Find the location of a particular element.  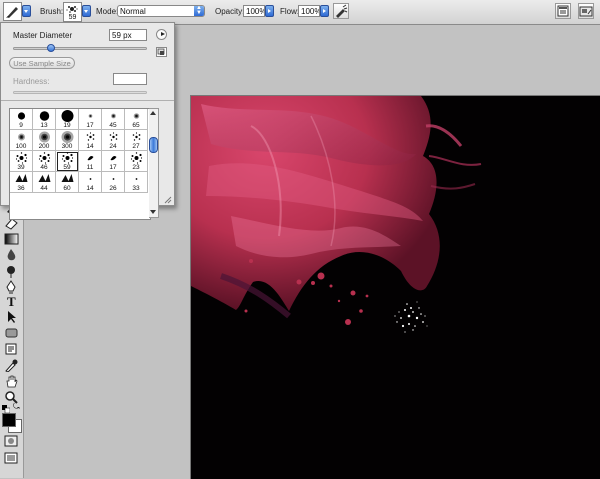

tool-path-selection is located at coordinates (11, 317).